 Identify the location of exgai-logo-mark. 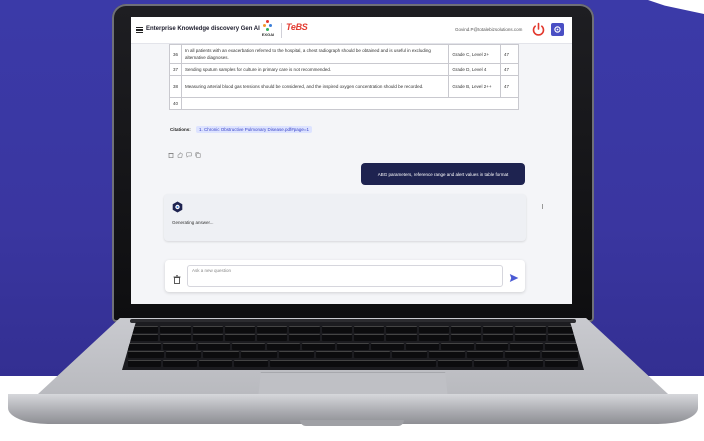
(268, 26).